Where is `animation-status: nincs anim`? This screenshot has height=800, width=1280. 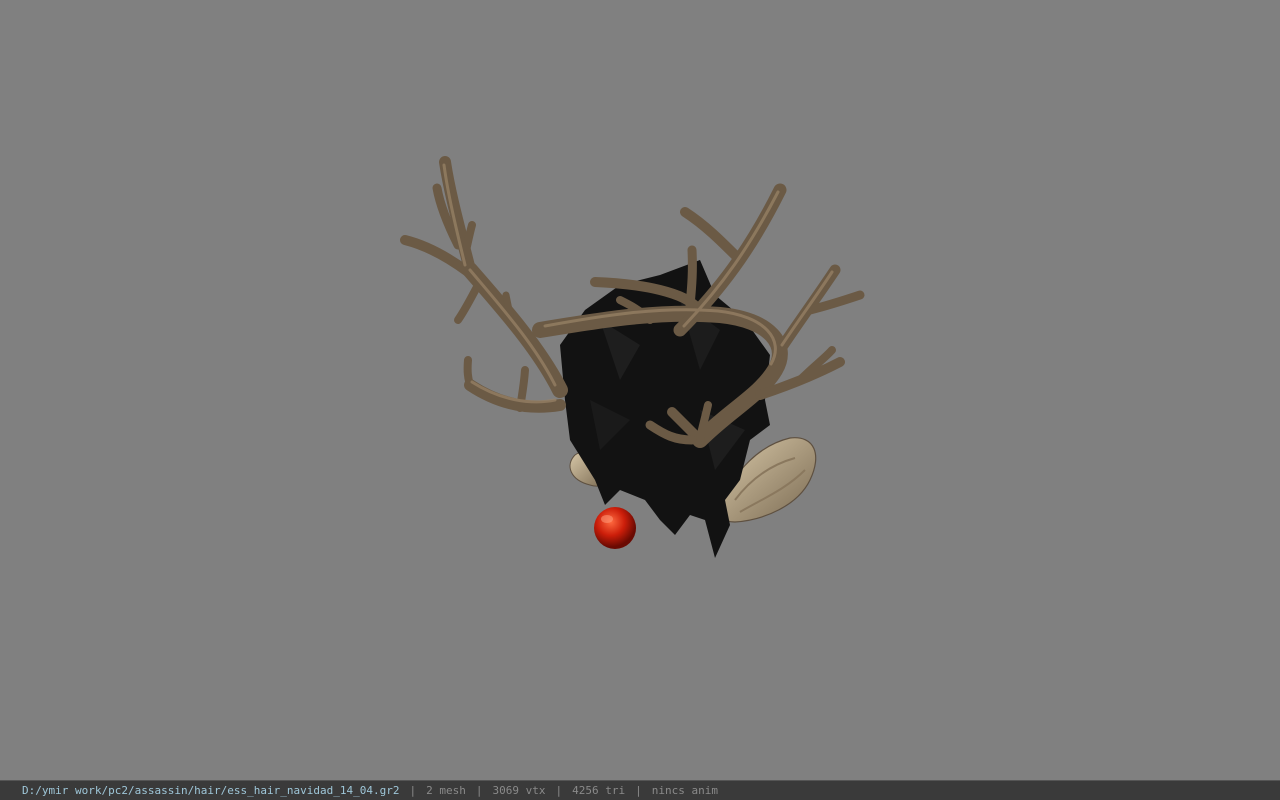
animation-status: nincs anim is located at coordinates (684, 790).